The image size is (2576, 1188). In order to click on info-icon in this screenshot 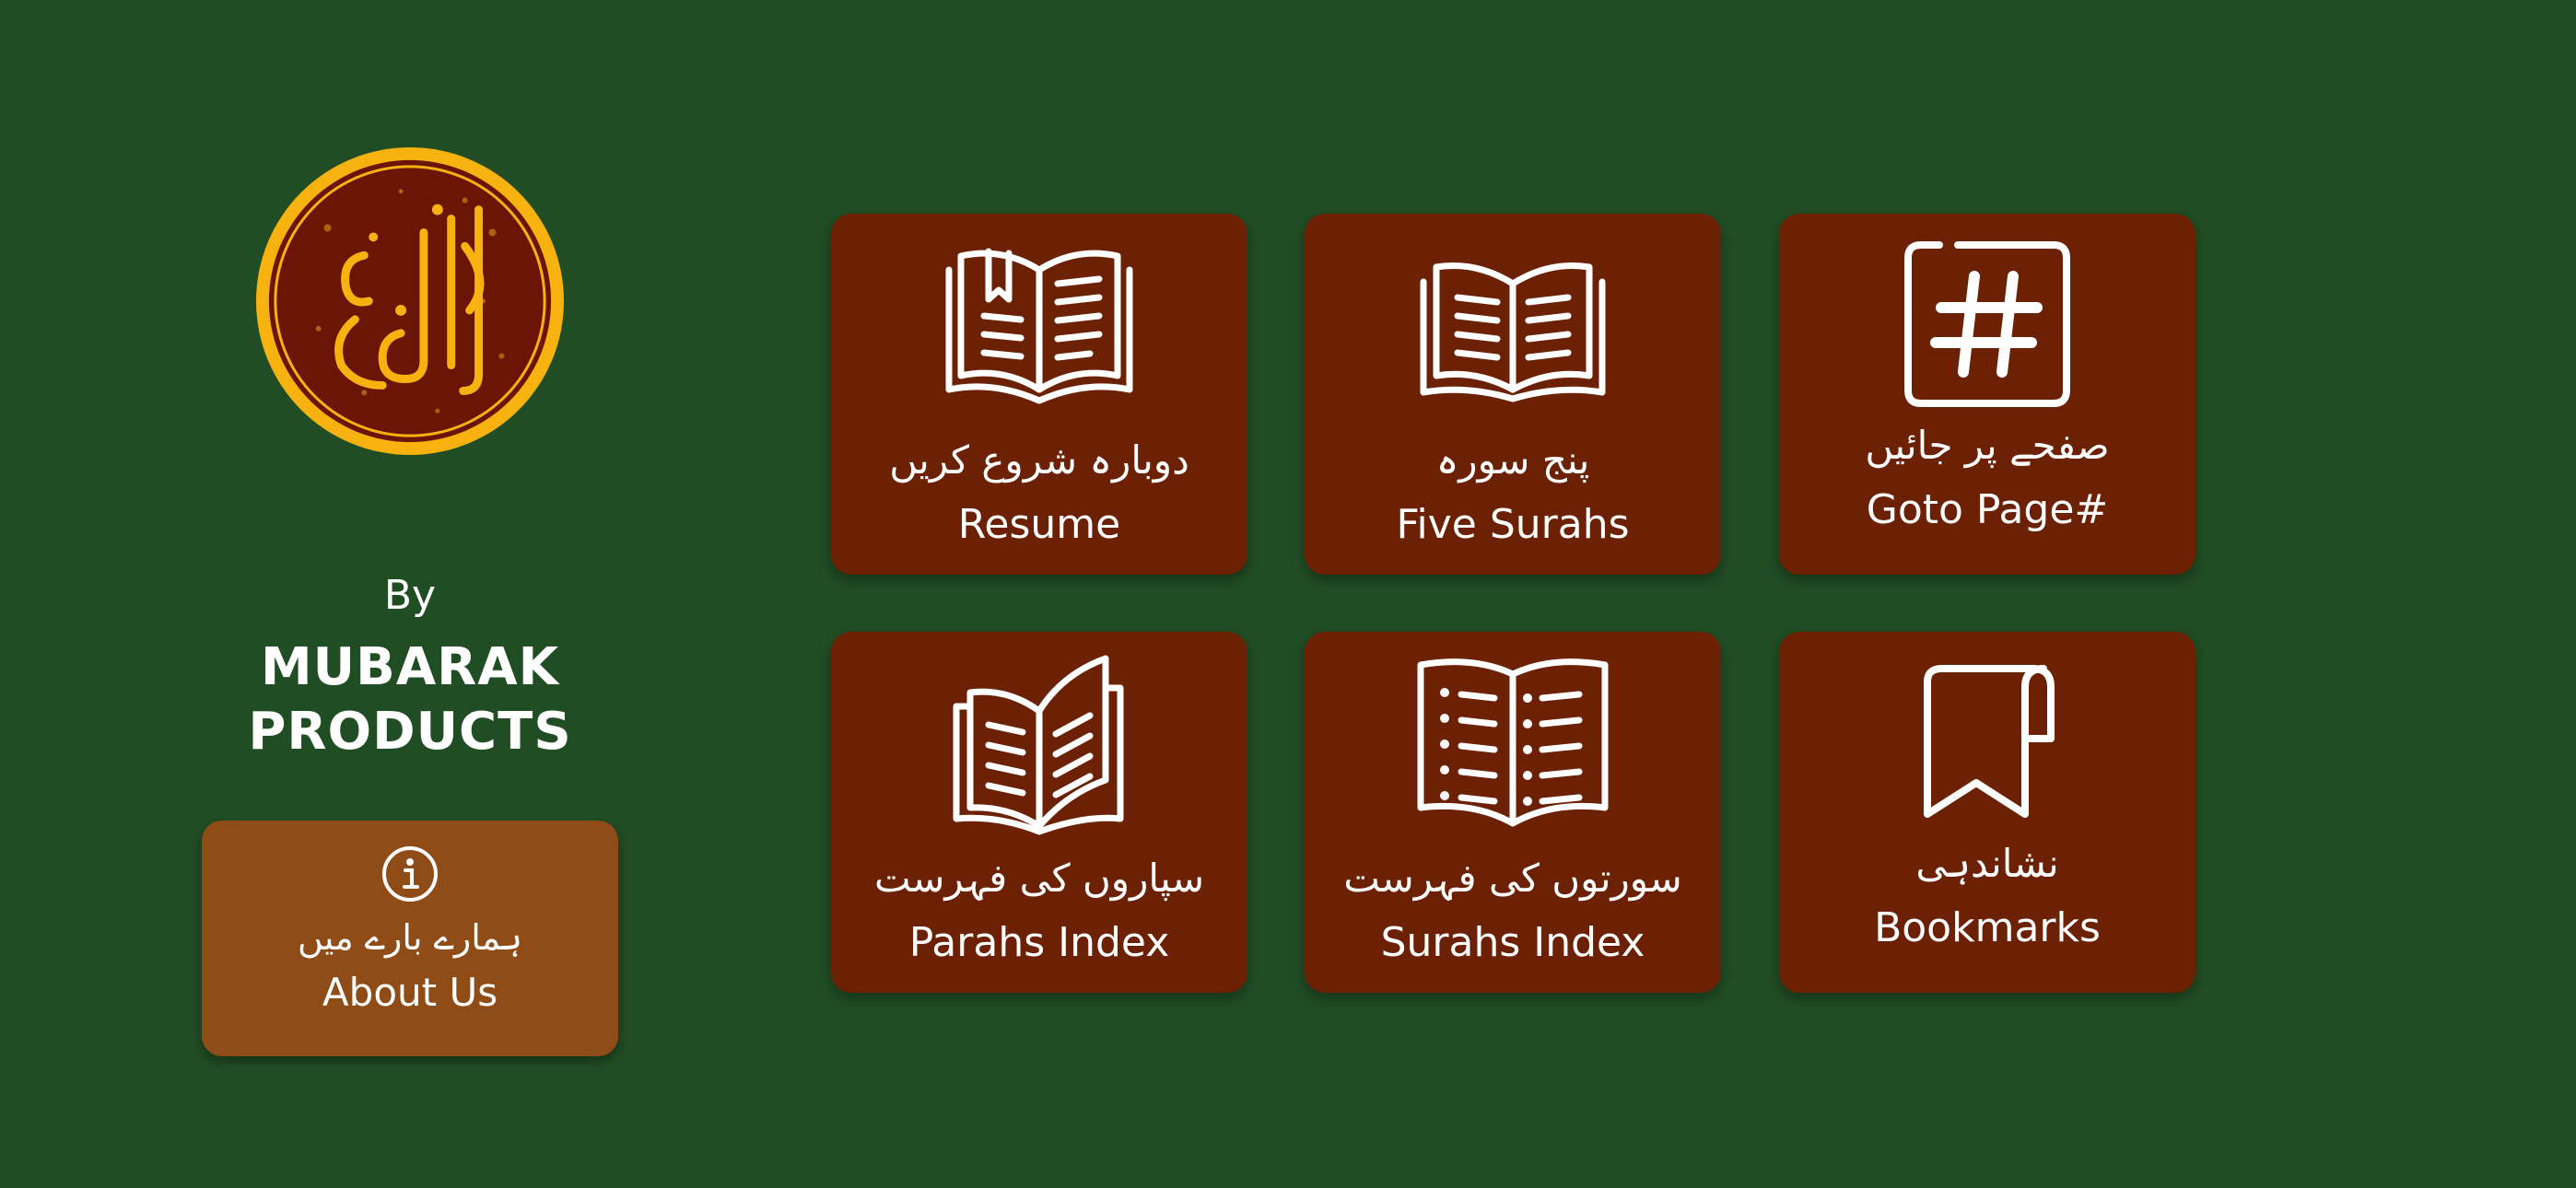, I will do `click(410, 874)`.